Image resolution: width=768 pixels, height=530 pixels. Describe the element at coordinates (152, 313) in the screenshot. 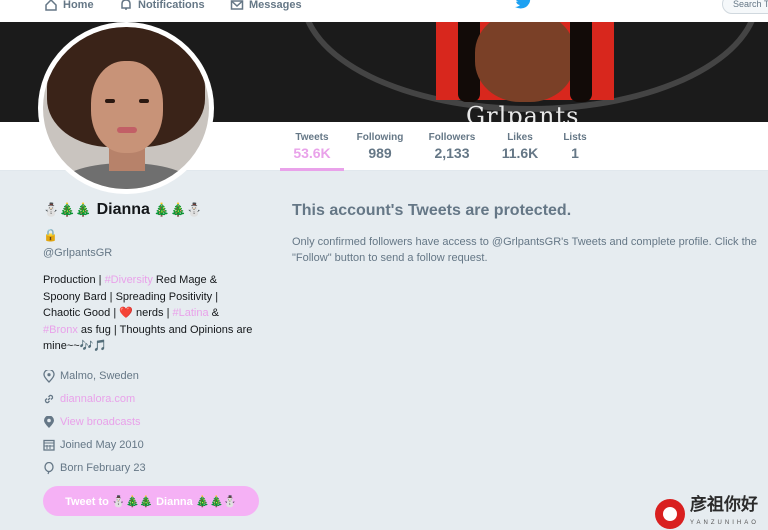

I see `bio-text-3: nerds |` at that location.